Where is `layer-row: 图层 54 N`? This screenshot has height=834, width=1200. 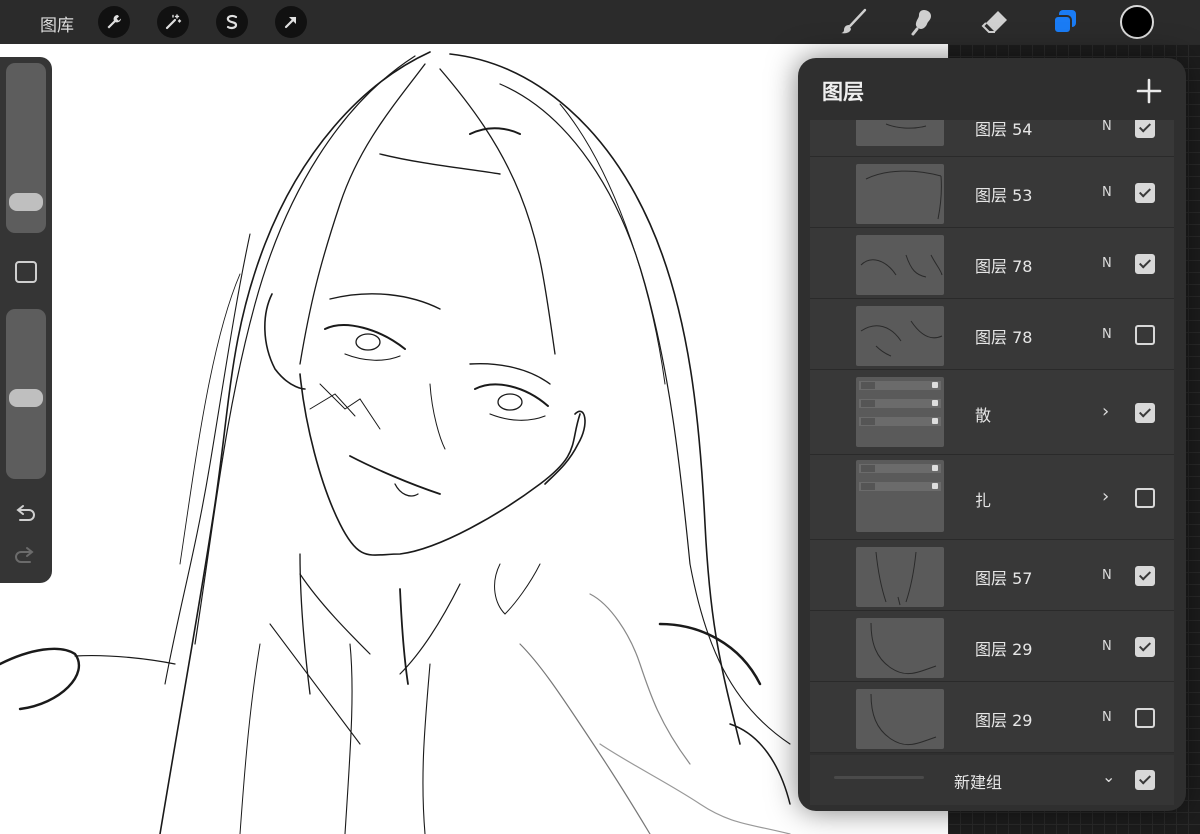
layer-row: 图层 54 N is located at coordinates (992, 138).